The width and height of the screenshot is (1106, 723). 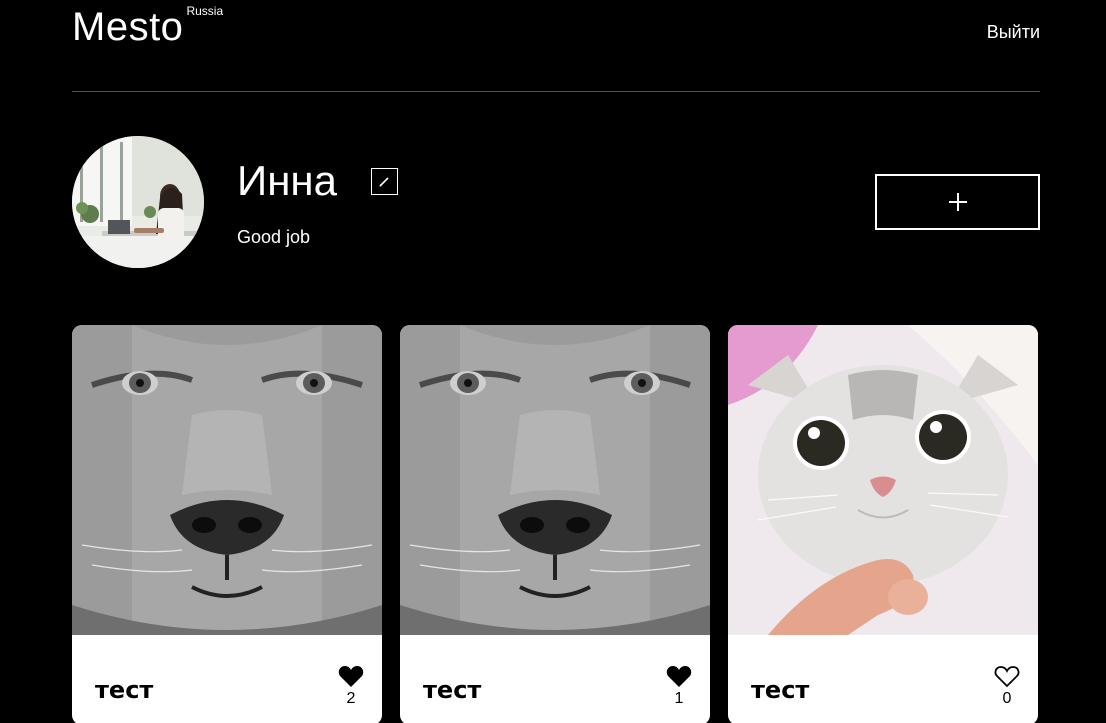 I want to click on like-group: 2, so click(x=351, y=687).